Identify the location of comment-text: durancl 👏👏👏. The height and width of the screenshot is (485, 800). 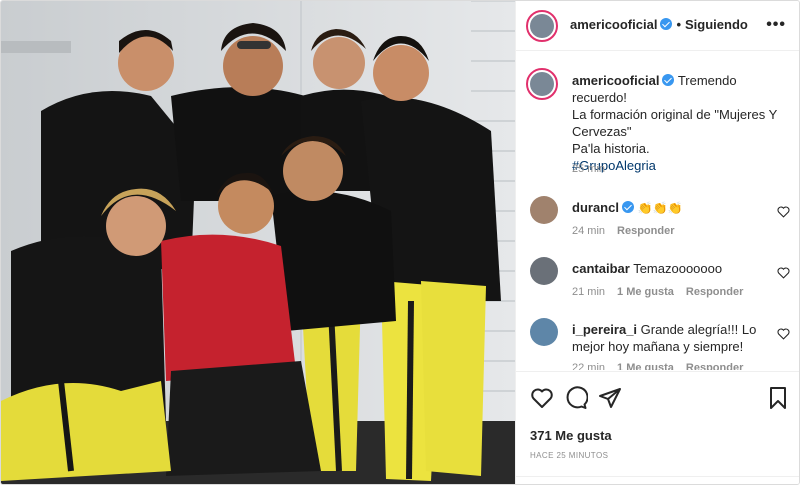
(672, 208).